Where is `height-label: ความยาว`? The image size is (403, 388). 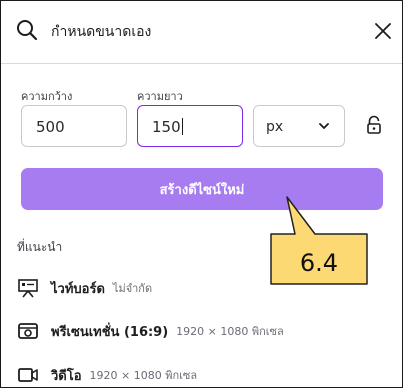 height-label: ความยาว is located at coordinates (160, 96).